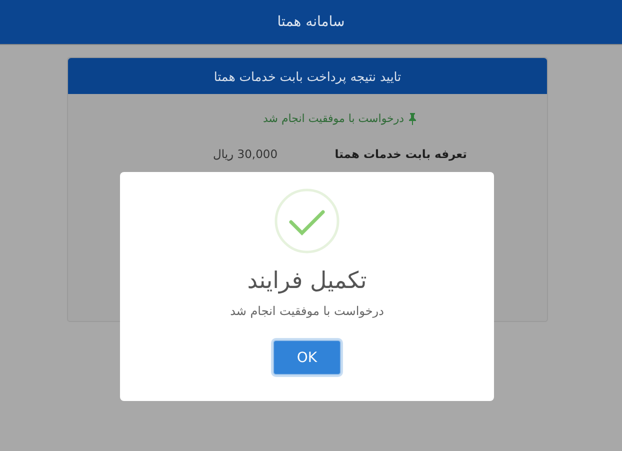  Describe the element at coordinates (308, 76) in the screenshot. I see `card-title: تایید نتیجه پرداخت بابت خدمات همتا` at that location.